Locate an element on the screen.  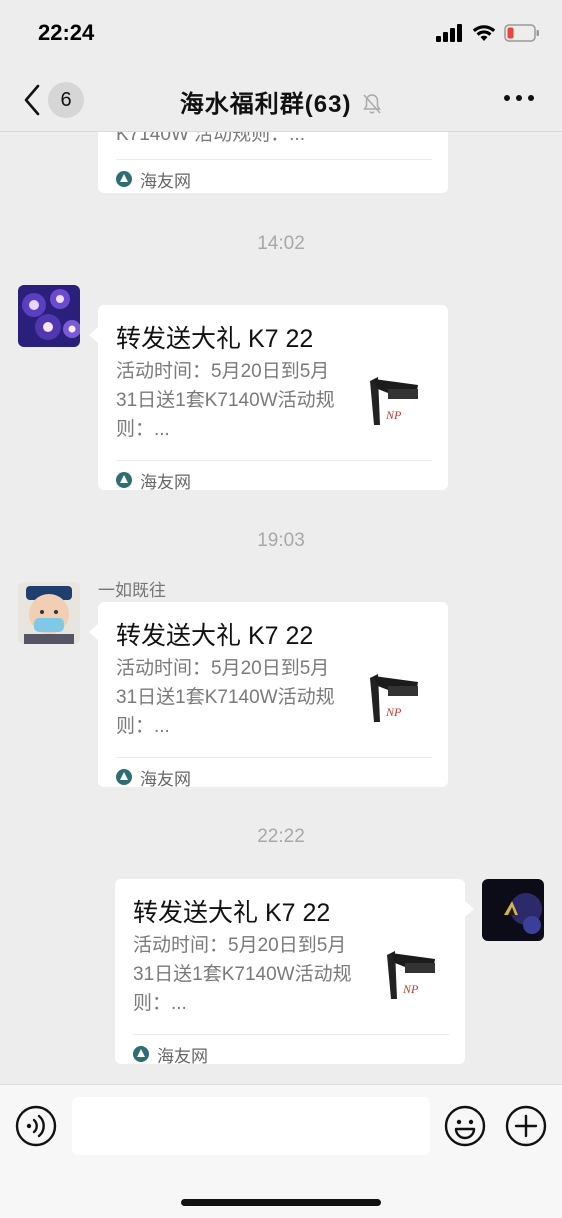
status-icons is located at coordinates (488, 33).